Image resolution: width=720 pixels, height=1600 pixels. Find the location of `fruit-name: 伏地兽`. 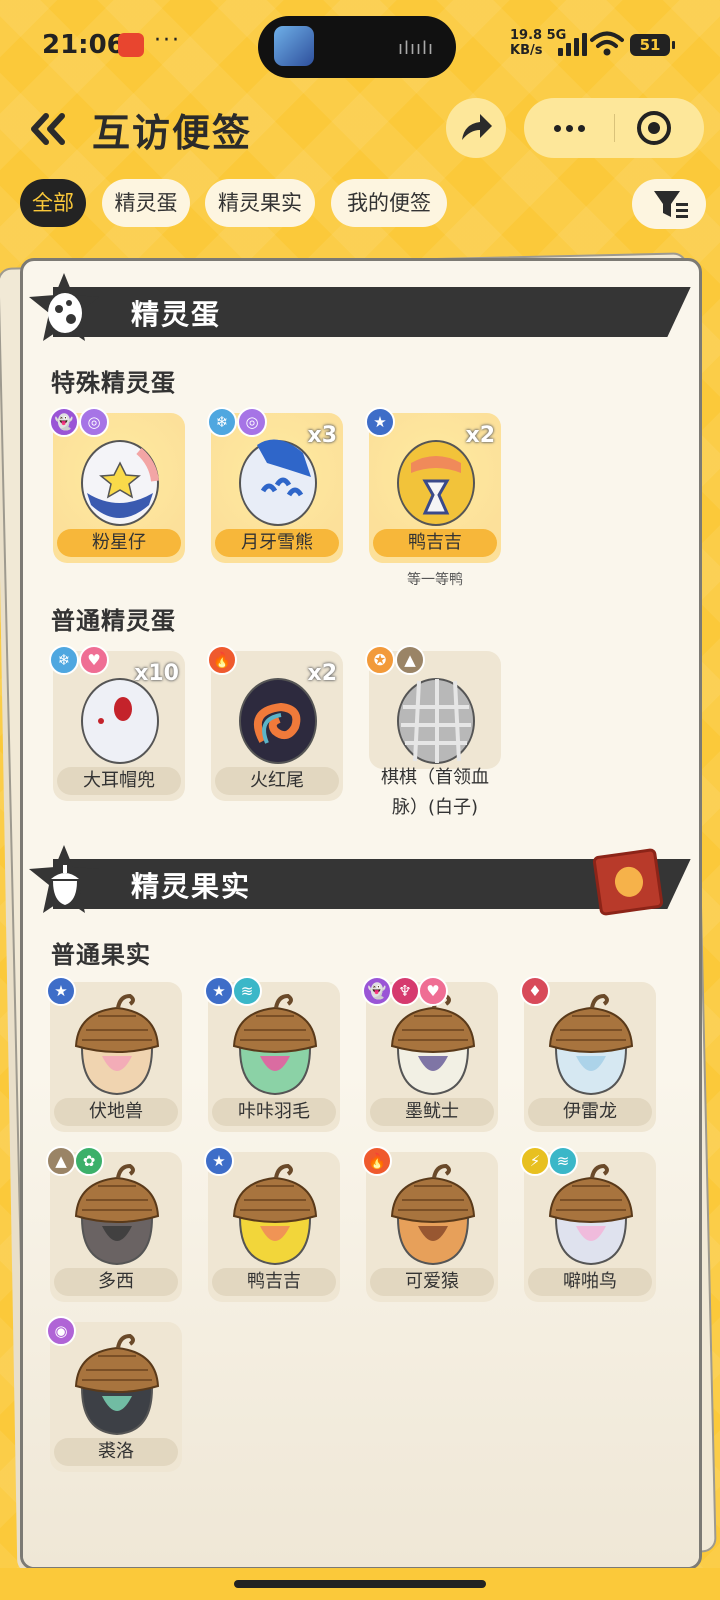

fruit-name: 伏地兽 is located at coordinates (116, 1112).